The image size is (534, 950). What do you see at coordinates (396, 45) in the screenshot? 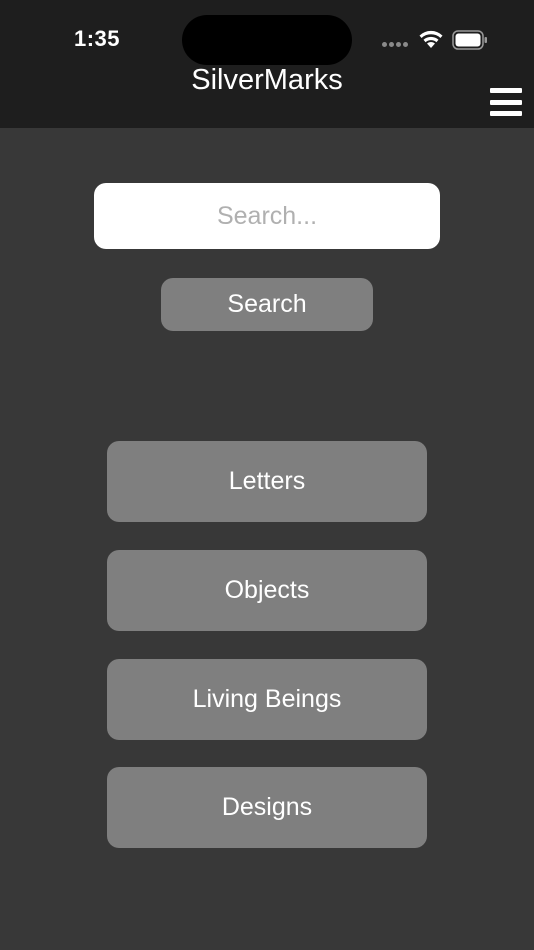
I see `cellular-signal-icon` at bounding box center [396, 45].